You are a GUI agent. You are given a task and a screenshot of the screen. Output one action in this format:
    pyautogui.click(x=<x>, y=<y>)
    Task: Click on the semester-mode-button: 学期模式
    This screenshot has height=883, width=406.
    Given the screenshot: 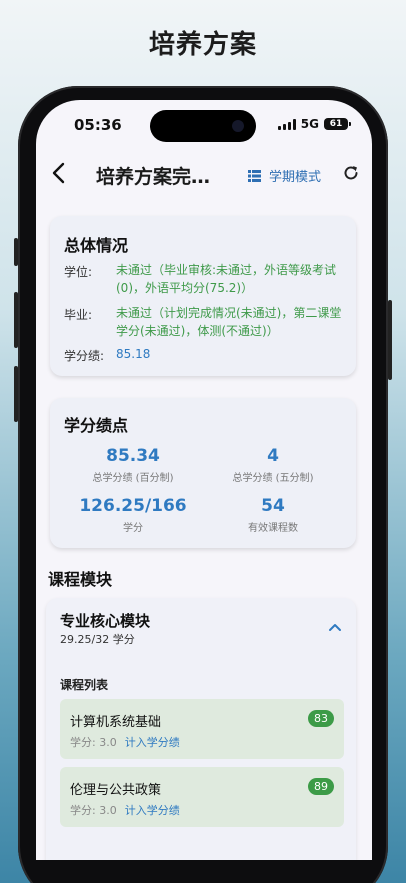 What is the action you would take?
    pyautogui.click(x=284, y=175)
    